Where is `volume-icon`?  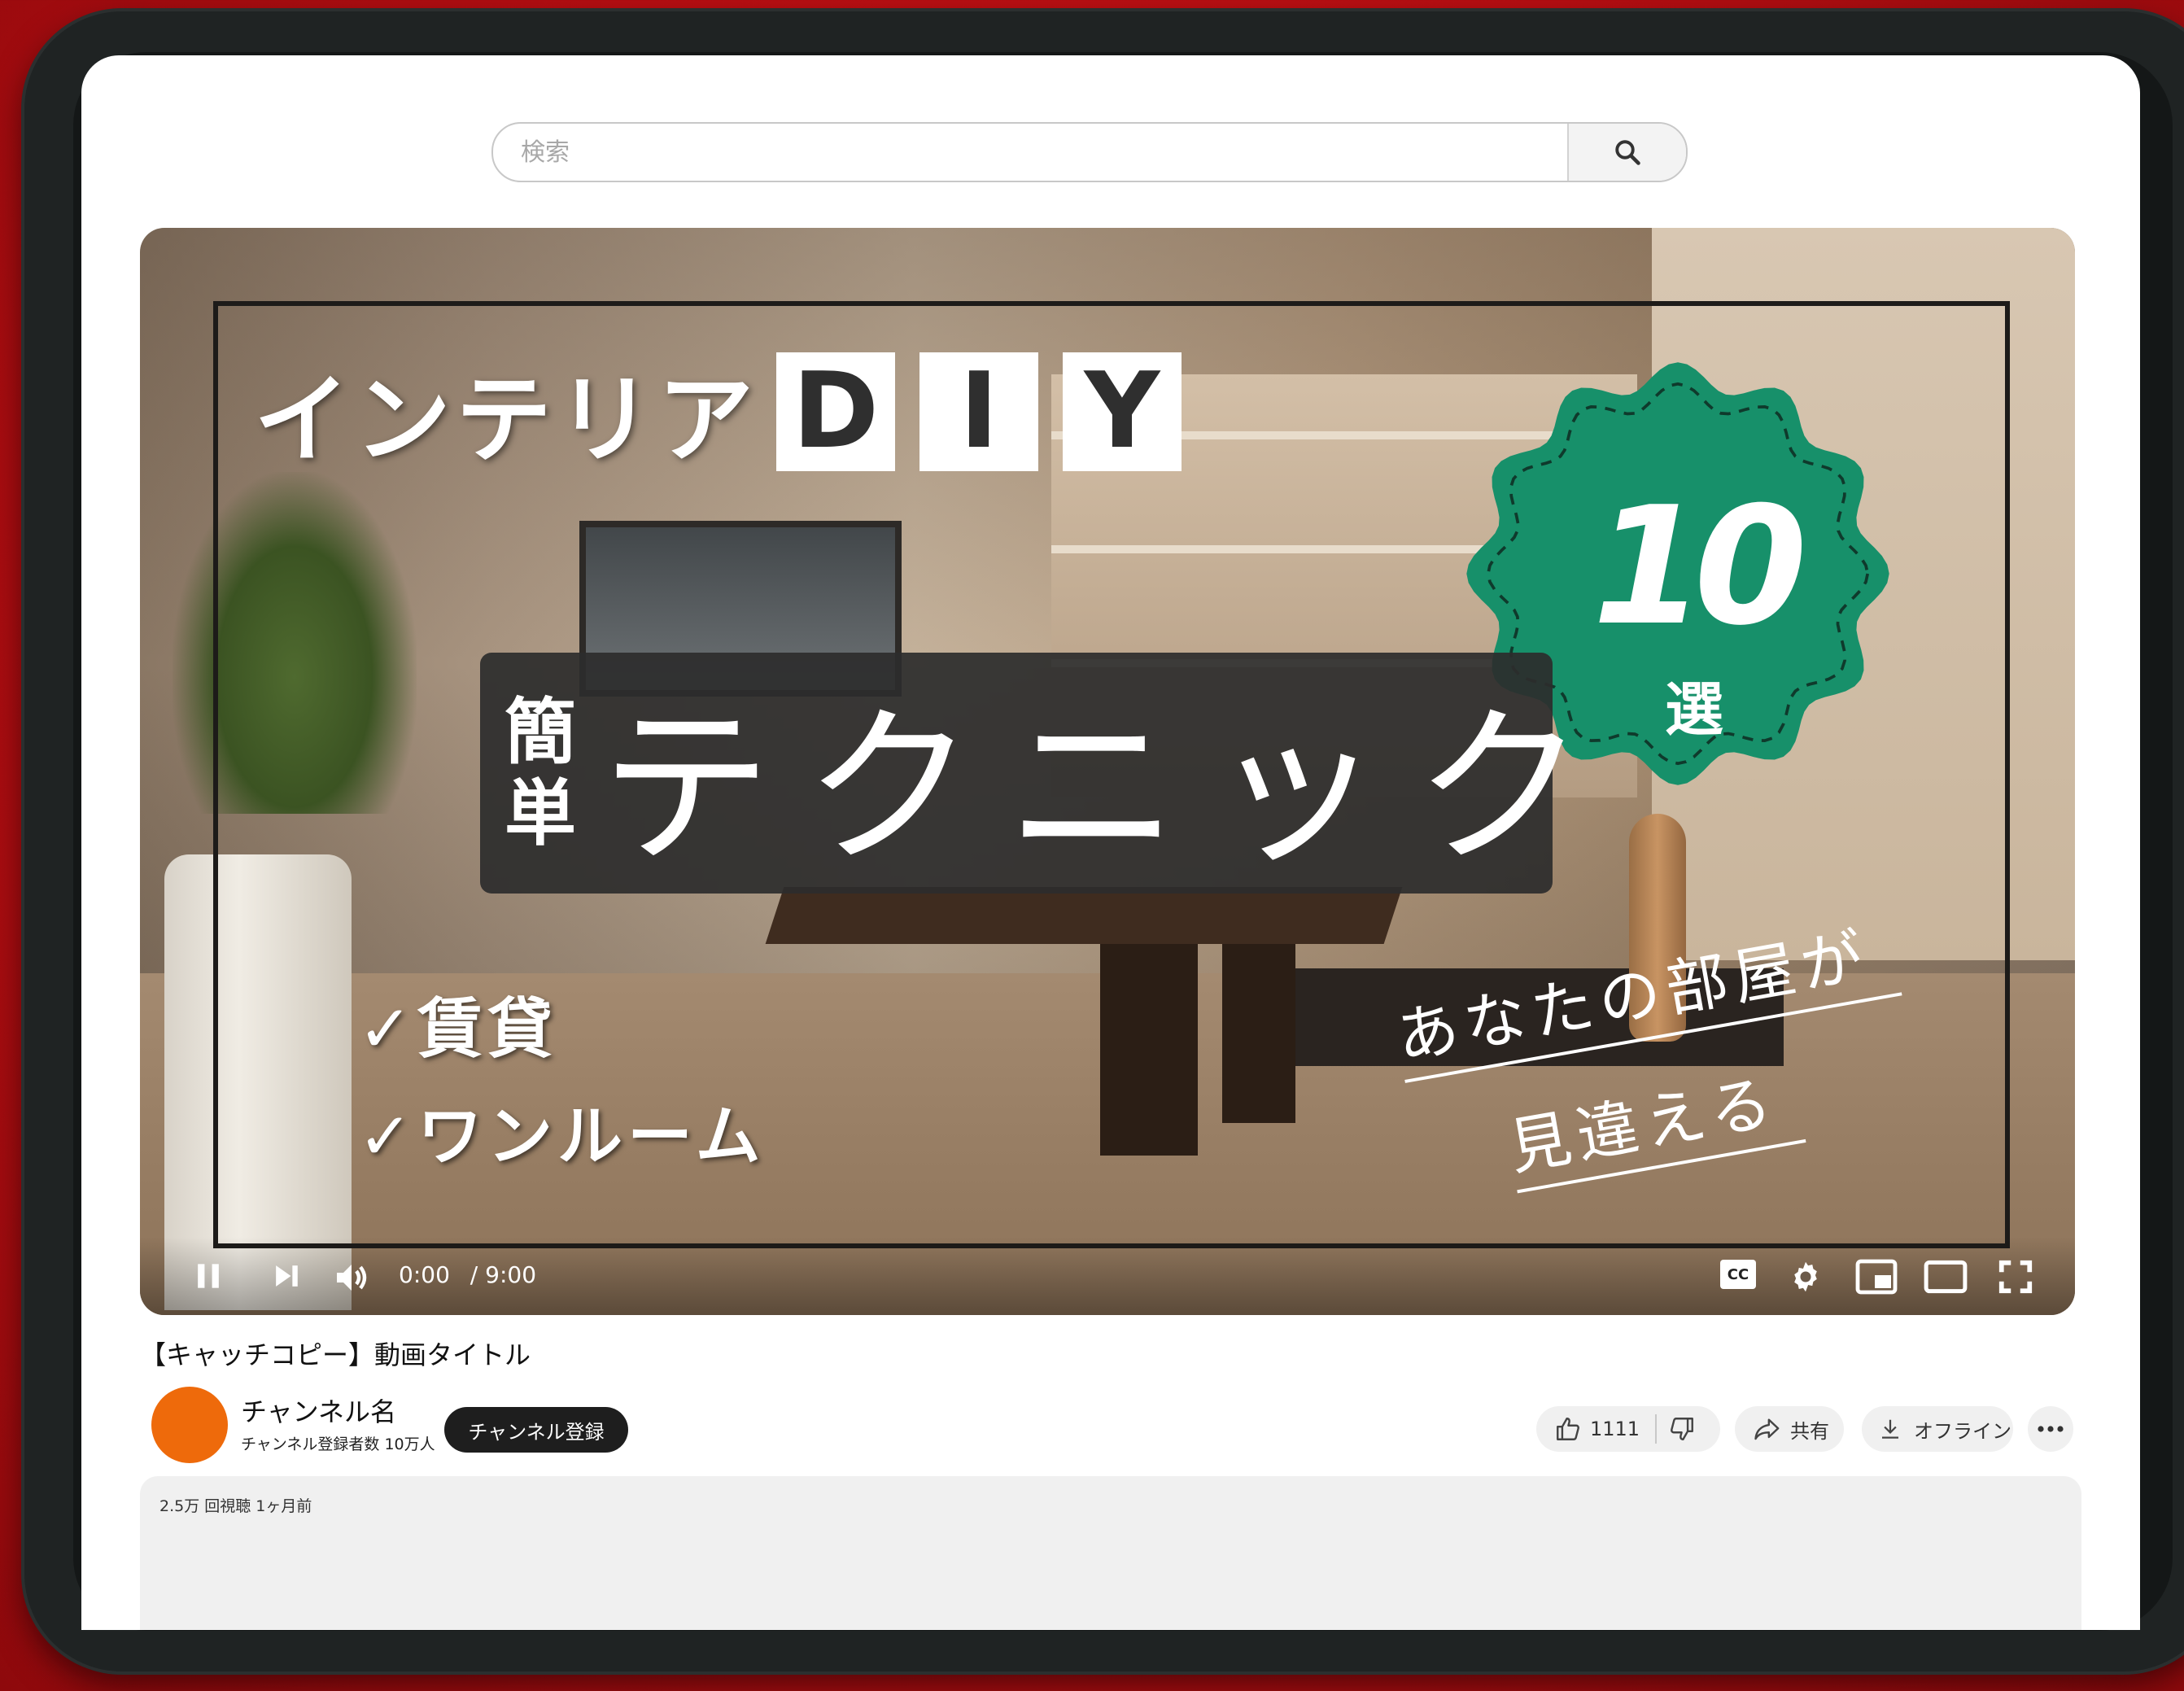 volume-icon is located at coordinates (351, 1277).